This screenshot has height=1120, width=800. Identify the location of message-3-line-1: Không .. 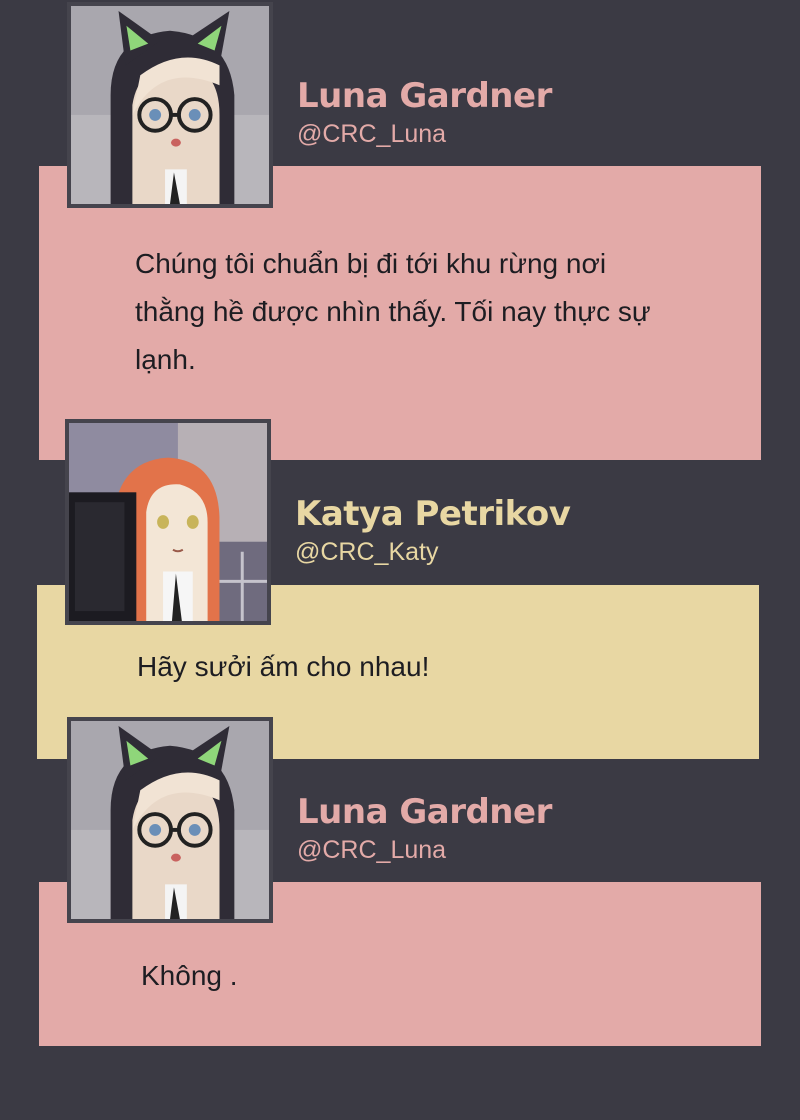
(189, 975).